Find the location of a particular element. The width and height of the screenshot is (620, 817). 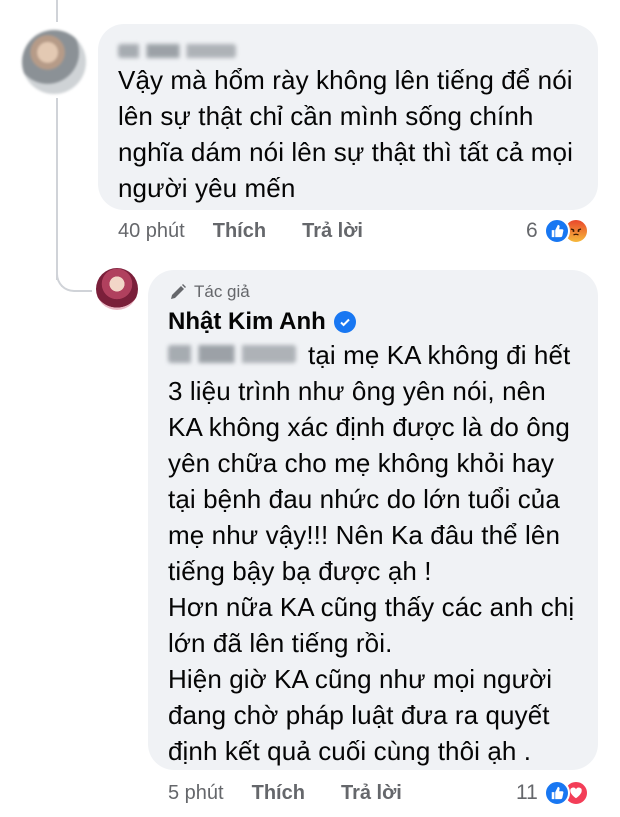

reaction-count: 6 is located at coordinates (532, 230).